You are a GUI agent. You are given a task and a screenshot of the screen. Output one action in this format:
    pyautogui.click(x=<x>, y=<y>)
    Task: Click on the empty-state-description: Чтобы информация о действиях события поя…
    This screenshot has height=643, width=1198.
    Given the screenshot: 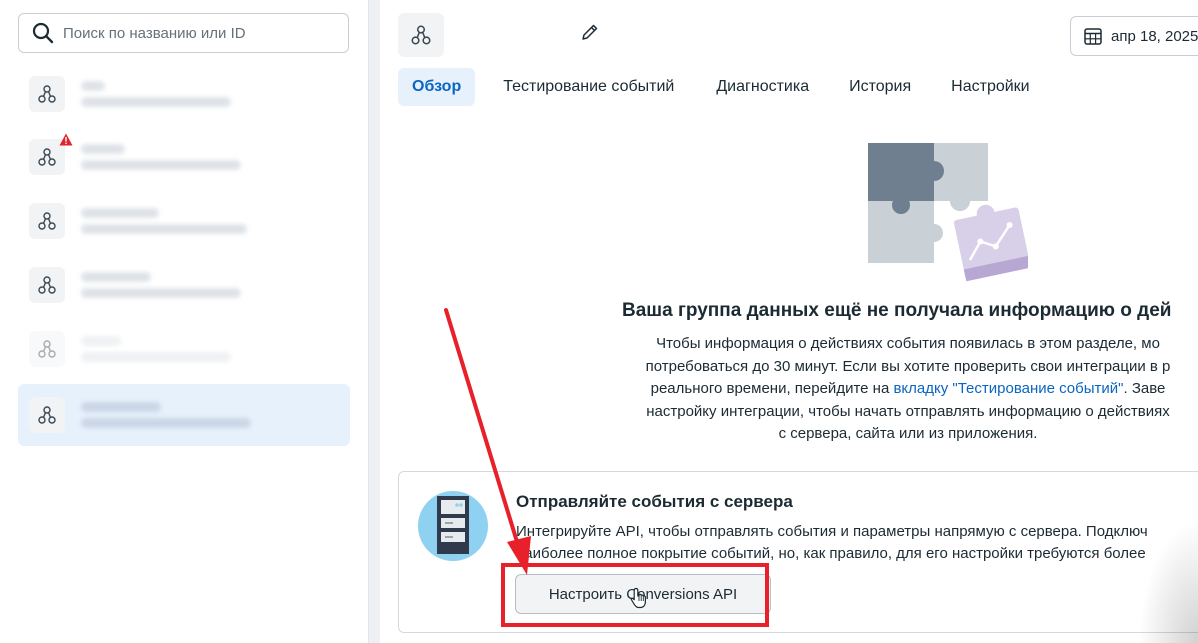 What is the action you would take?
    pyautogui.click(x=908, y=389)
    